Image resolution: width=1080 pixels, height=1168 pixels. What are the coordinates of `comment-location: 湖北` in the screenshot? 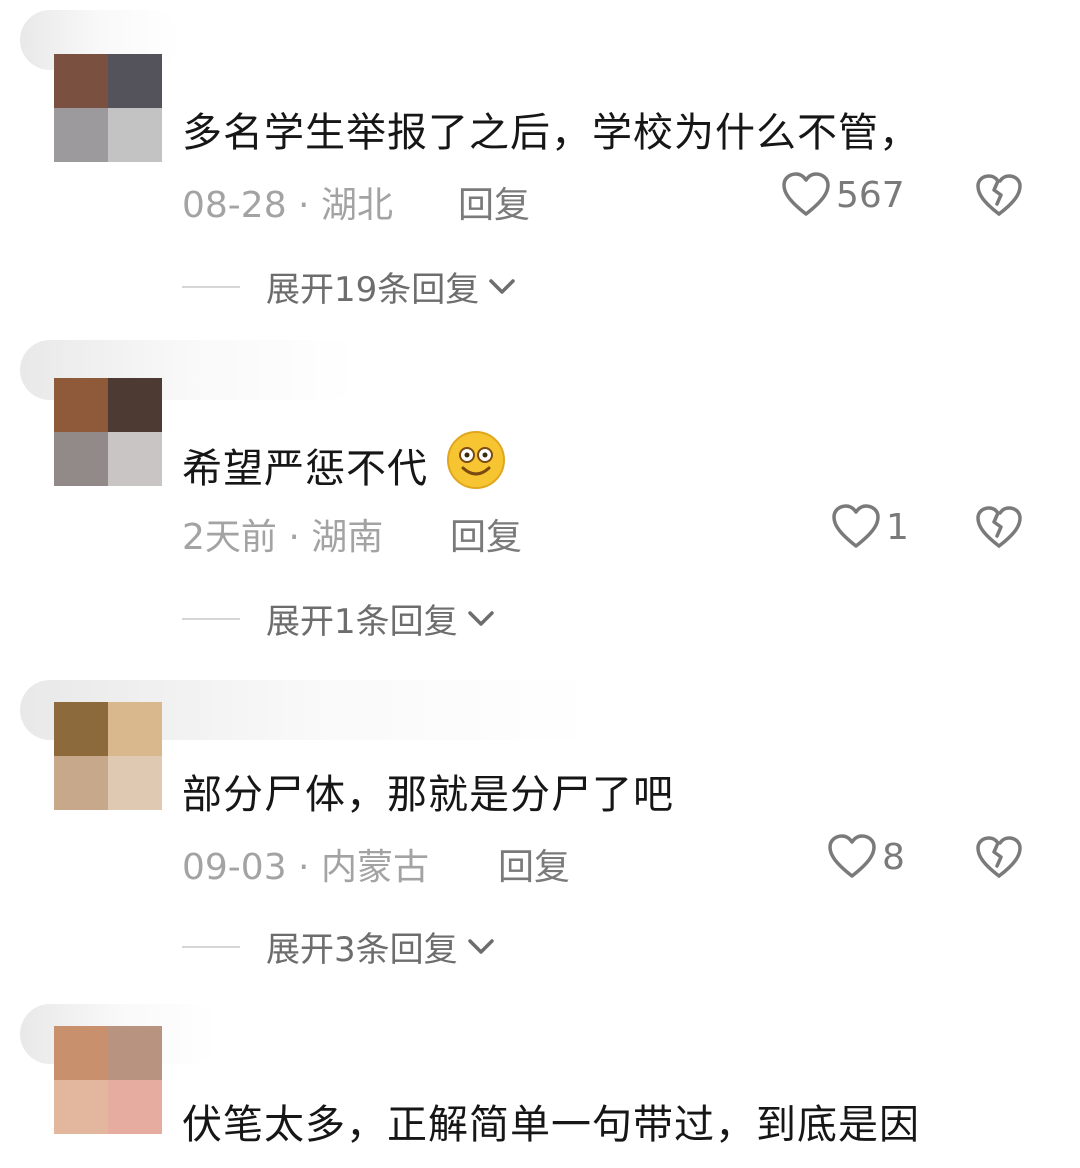 It's located at (356, 205).